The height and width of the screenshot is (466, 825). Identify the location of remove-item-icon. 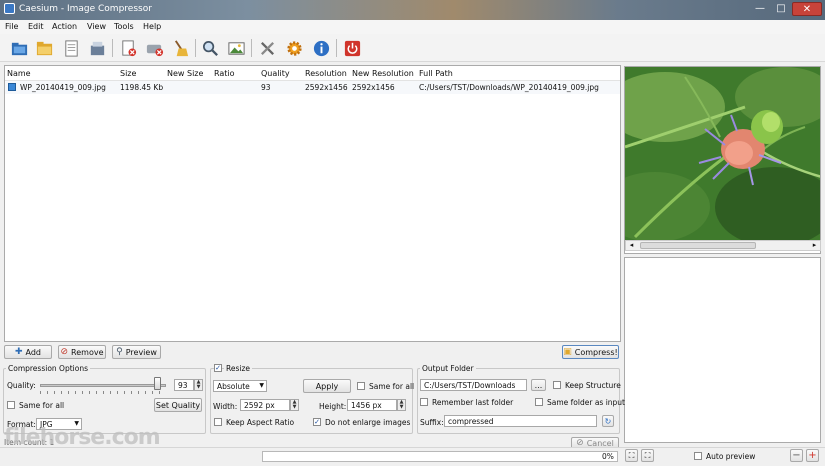
(128, 48).